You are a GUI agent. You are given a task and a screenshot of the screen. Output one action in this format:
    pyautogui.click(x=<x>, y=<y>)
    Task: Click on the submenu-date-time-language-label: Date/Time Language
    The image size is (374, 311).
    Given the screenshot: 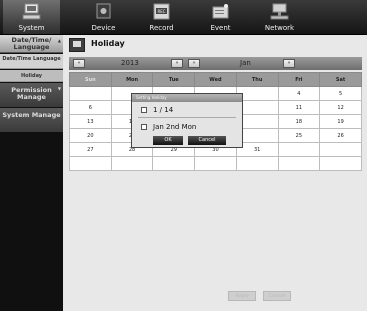 What is the action you would take?
    pyautogui.click(x=31, y=59)
    